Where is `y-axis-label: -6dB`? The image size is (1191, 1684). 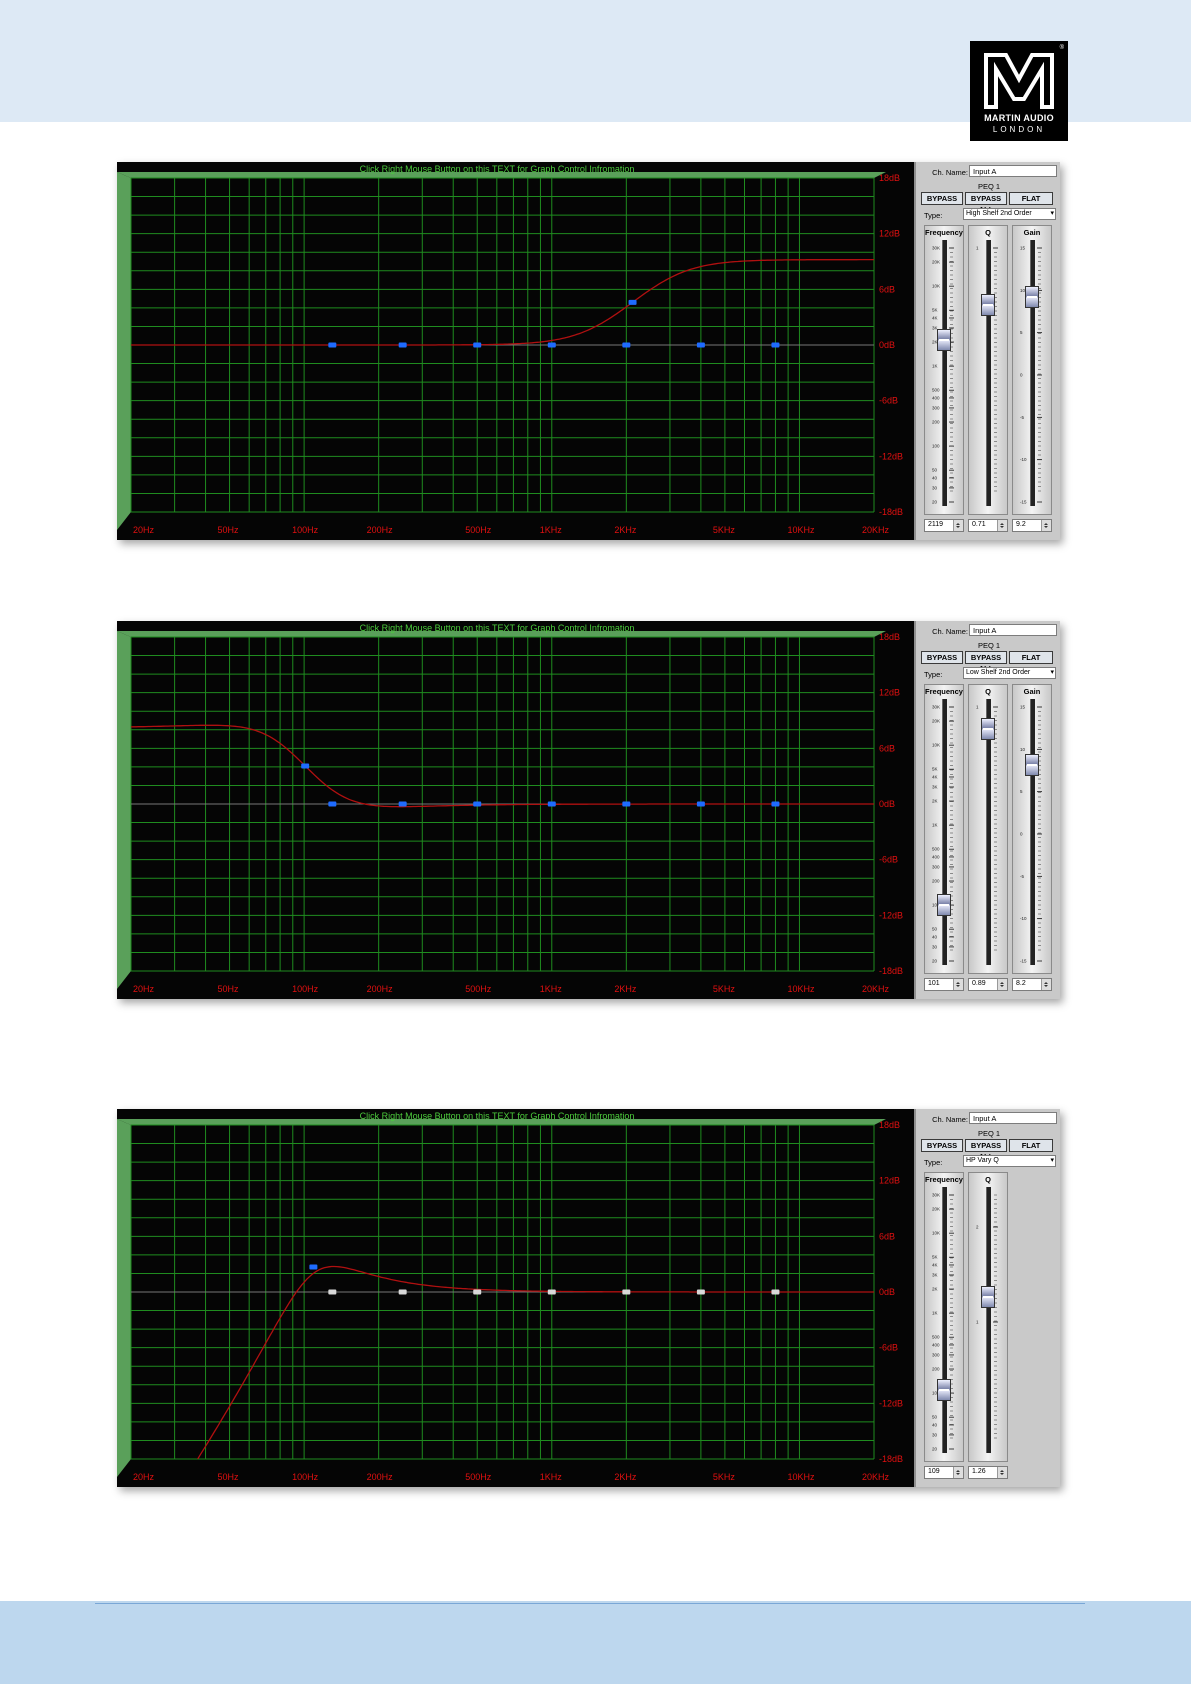 y-axis-label: -6dB is located at coordinates (888, 401).